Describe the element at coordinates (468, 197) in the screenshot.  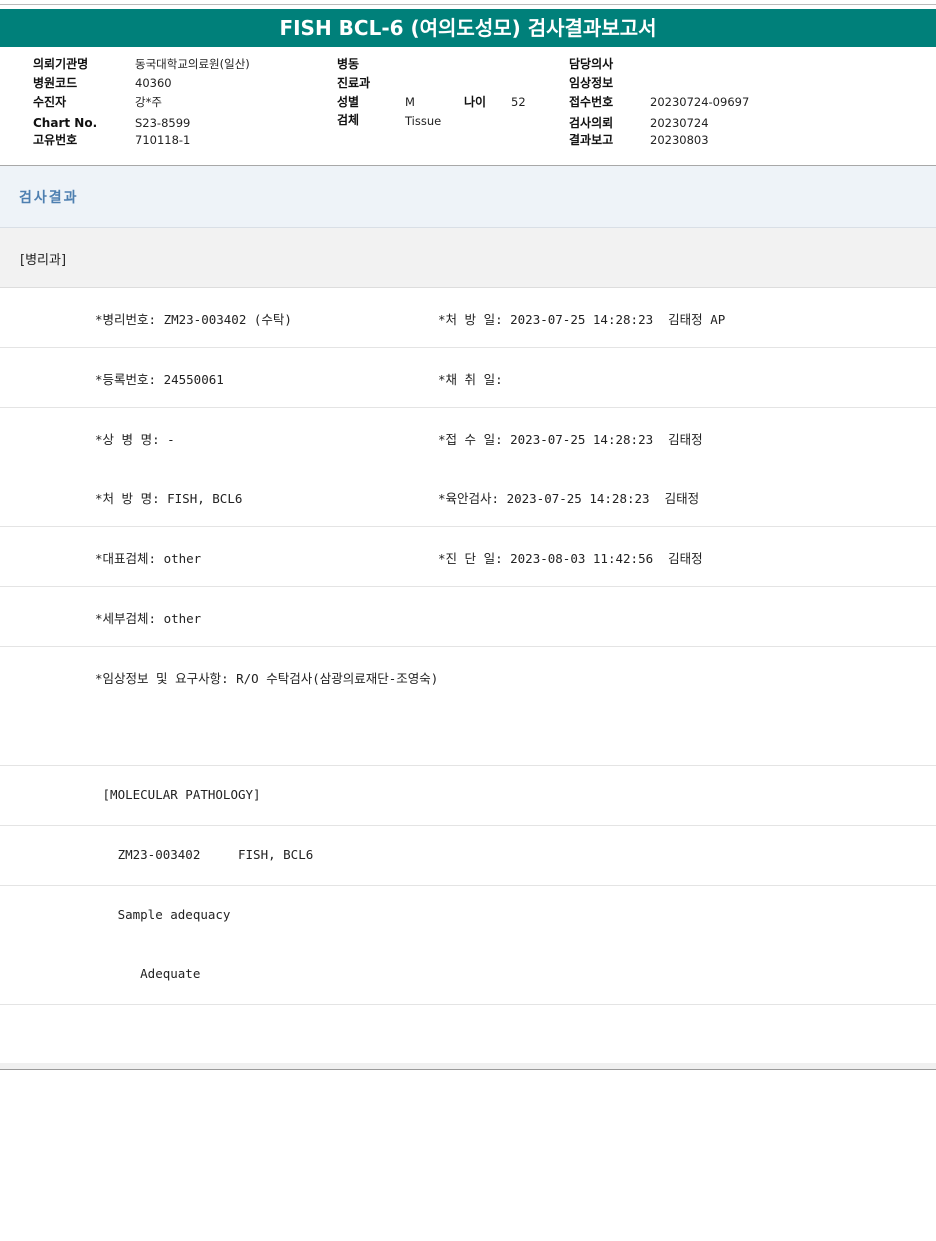
I see `section-header: 검사결과` at that location.